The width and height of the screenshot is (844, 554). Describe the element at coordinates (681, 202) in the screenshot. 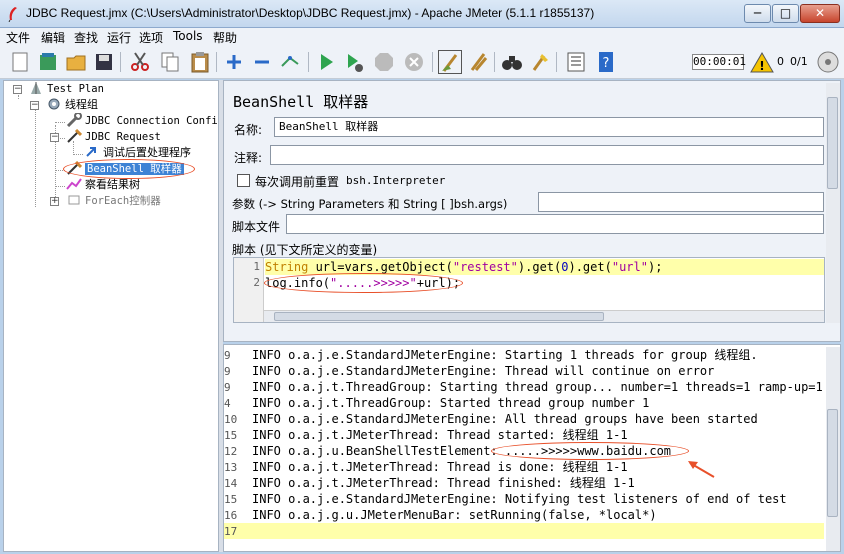

I see `params-field` at that location.